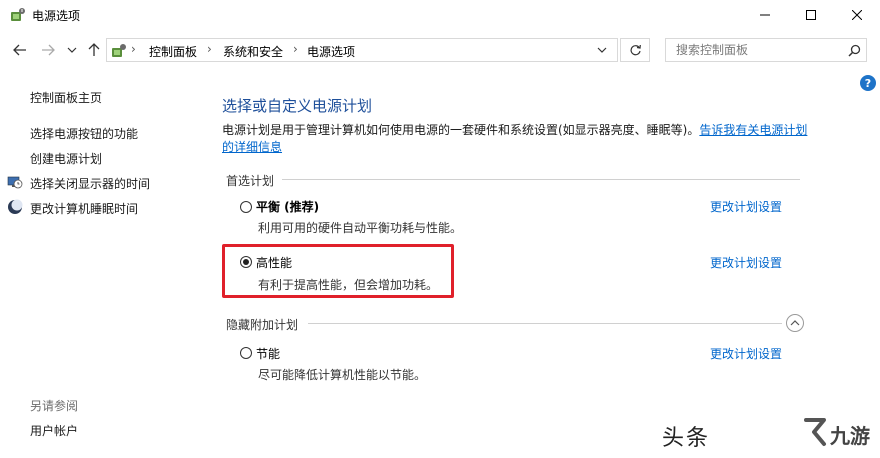  Describe the element at coordinates (84, 208) in the screenshot. I see `sidebar-item-sleep-time: 更改计算机睡眠时间` at that location.